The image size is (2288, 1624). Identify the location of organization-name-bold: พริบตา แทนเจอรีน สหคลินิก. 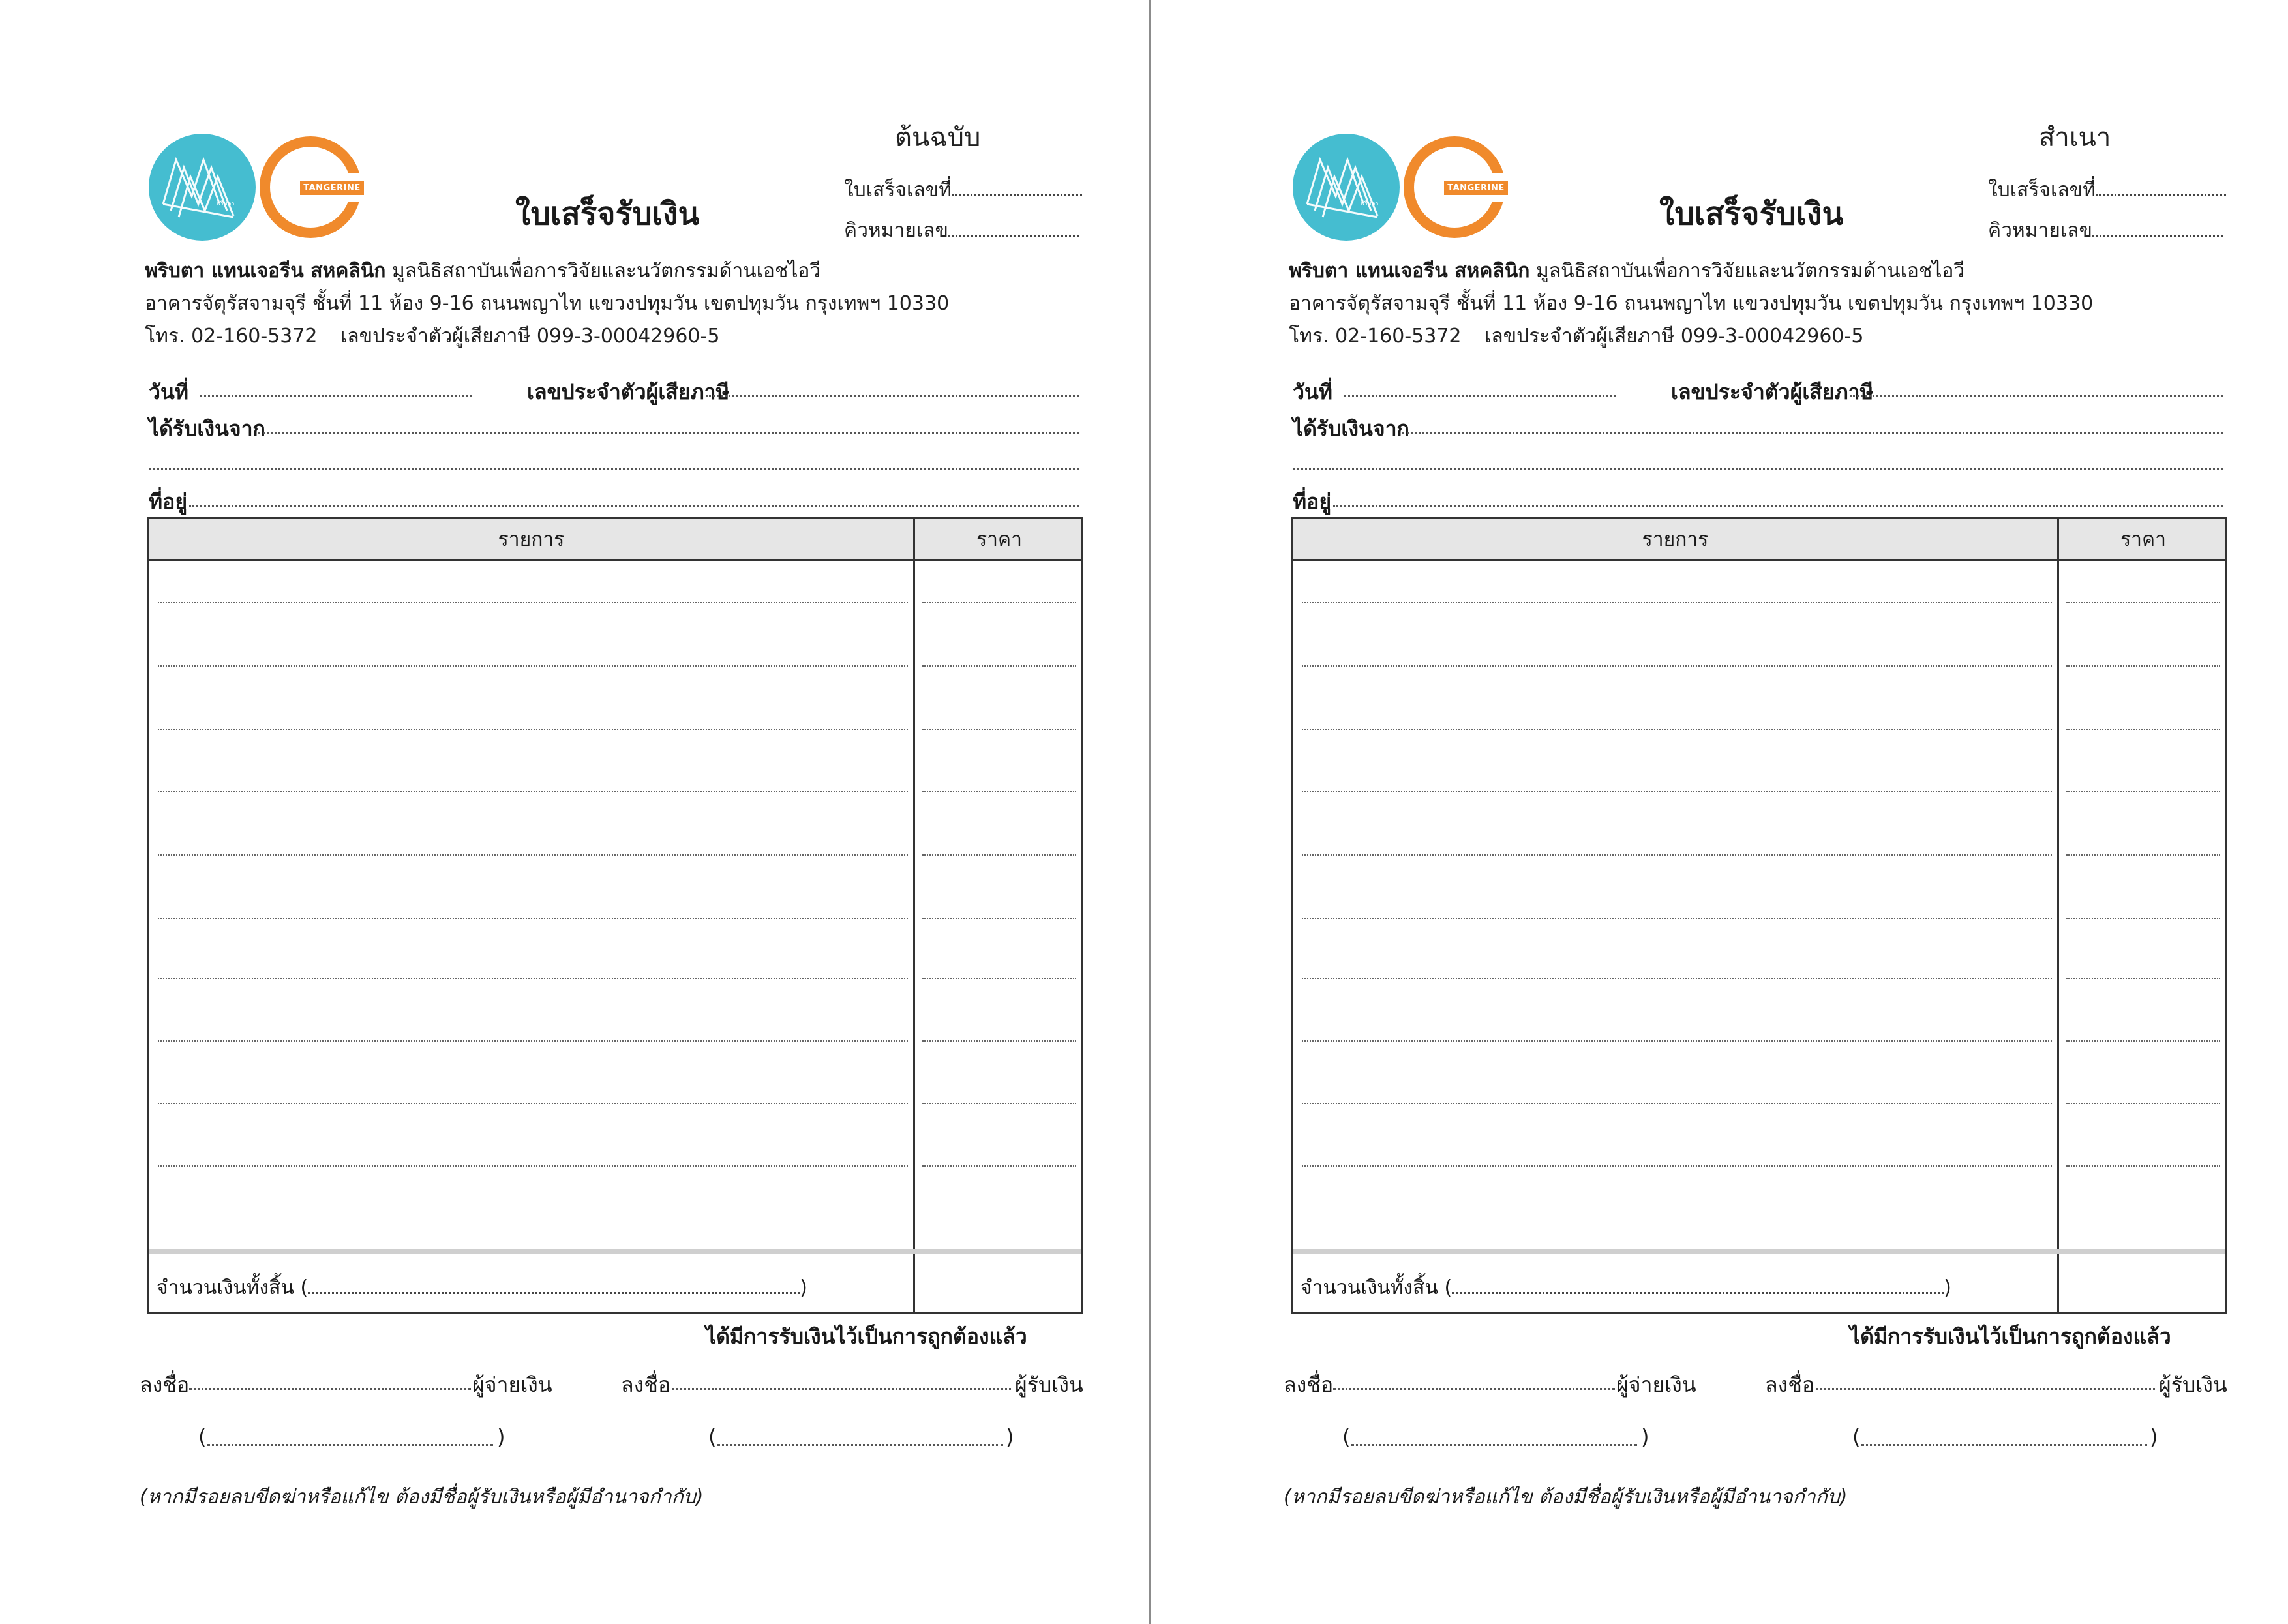
(265, 271).